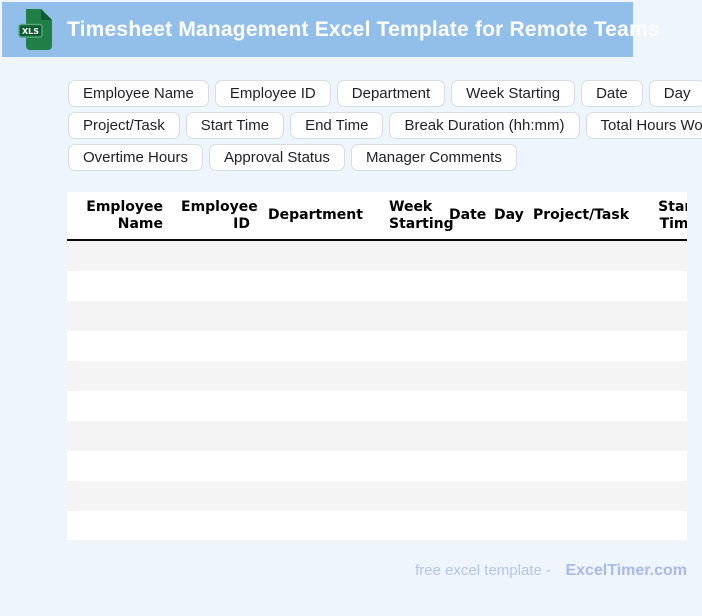 The height and width of the screenshot is (616, 702). What do you see at coordinates (417, 216) in the screenshot?
I see `column-header: Week Starting` at bounding box center [417, 216].